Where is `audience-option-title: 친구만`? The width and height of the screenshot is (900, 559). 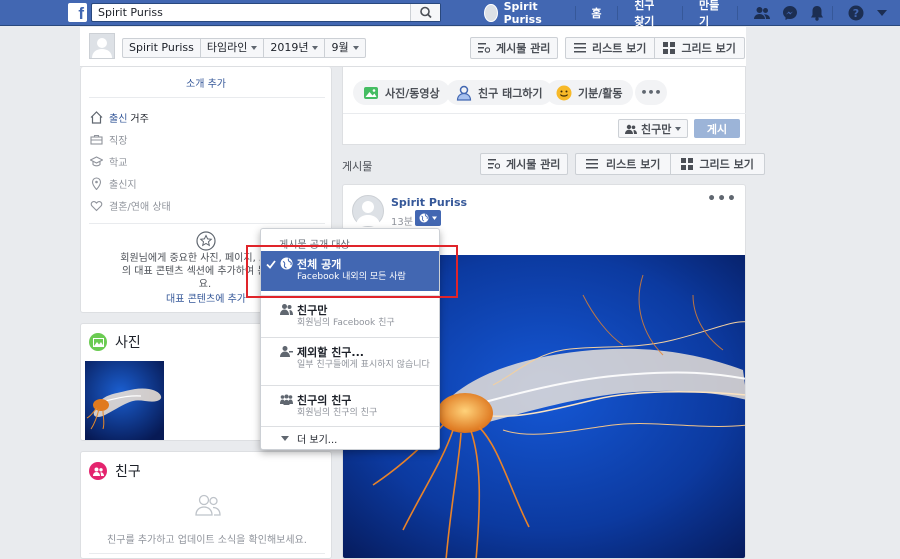
audience-option-title: 친구만 is located at coordinates (312, 310).